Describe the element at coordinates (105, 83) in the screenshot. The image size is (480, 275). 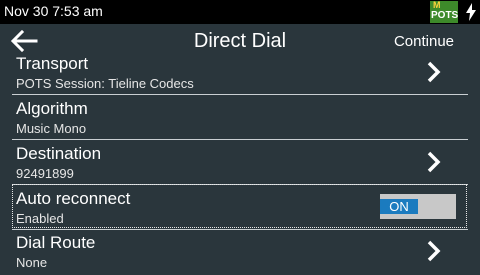
I see `setting-value: POTS Session: Tieline Codecs` at that location.